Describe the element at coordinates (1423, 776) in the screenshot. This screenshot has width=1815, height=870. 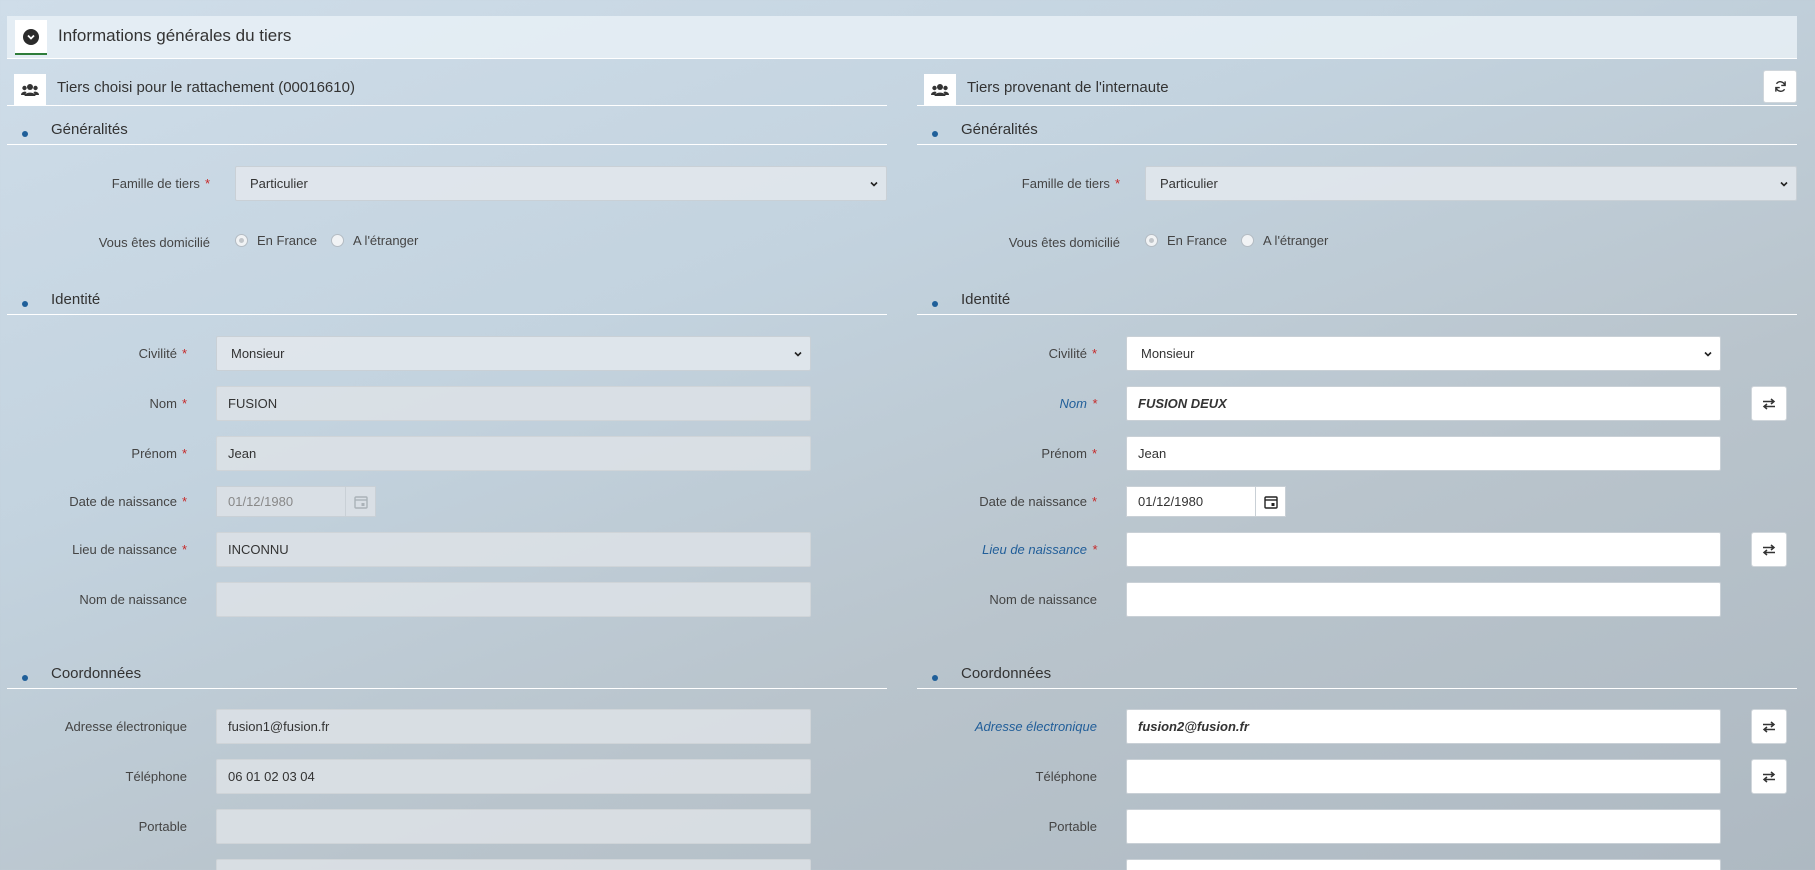
I see `telephone-field` at that location.